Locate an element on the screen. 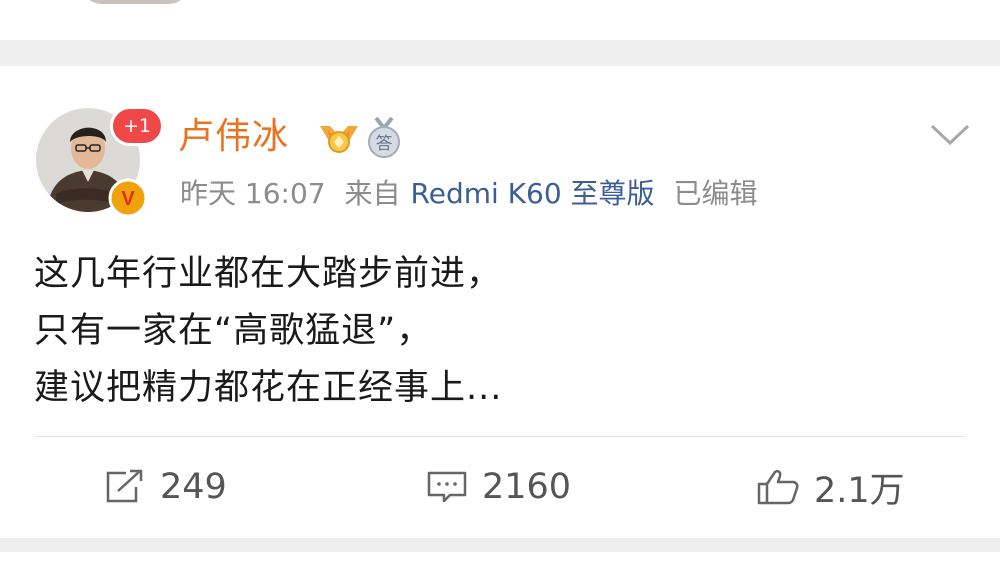  repost-count: 249 is located at coordinates (193, 487).